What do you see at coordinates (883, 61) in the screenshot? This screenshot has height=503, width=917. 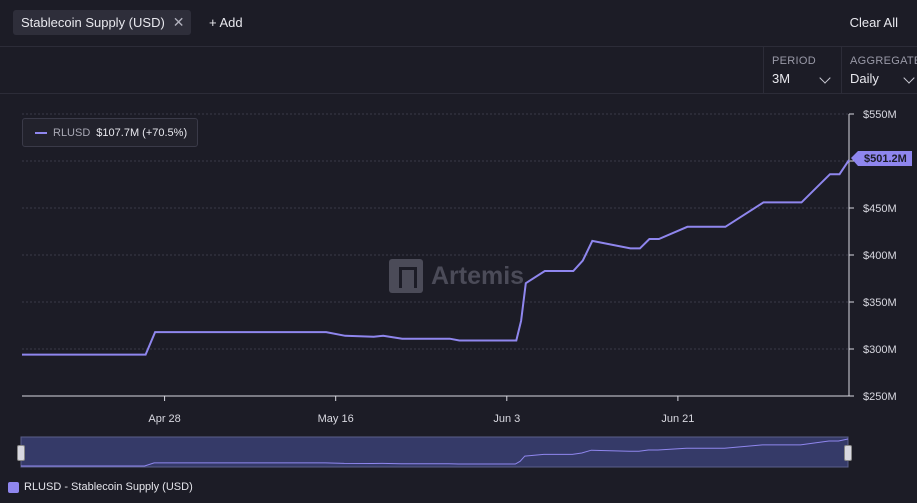 I see `aggregate-label: AGGREGATE` at bounding box center [883, 61].